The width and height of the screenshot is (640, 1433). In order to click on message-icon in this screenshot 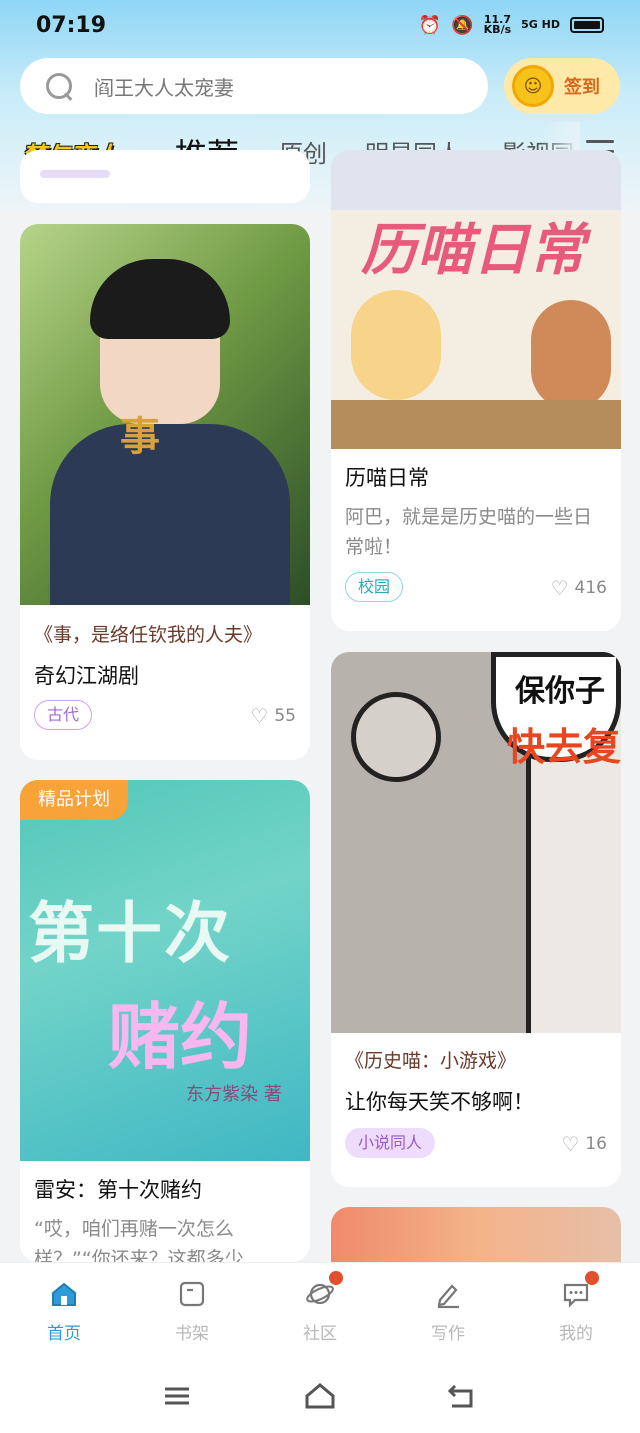, I will do `click(580, 1290)`.